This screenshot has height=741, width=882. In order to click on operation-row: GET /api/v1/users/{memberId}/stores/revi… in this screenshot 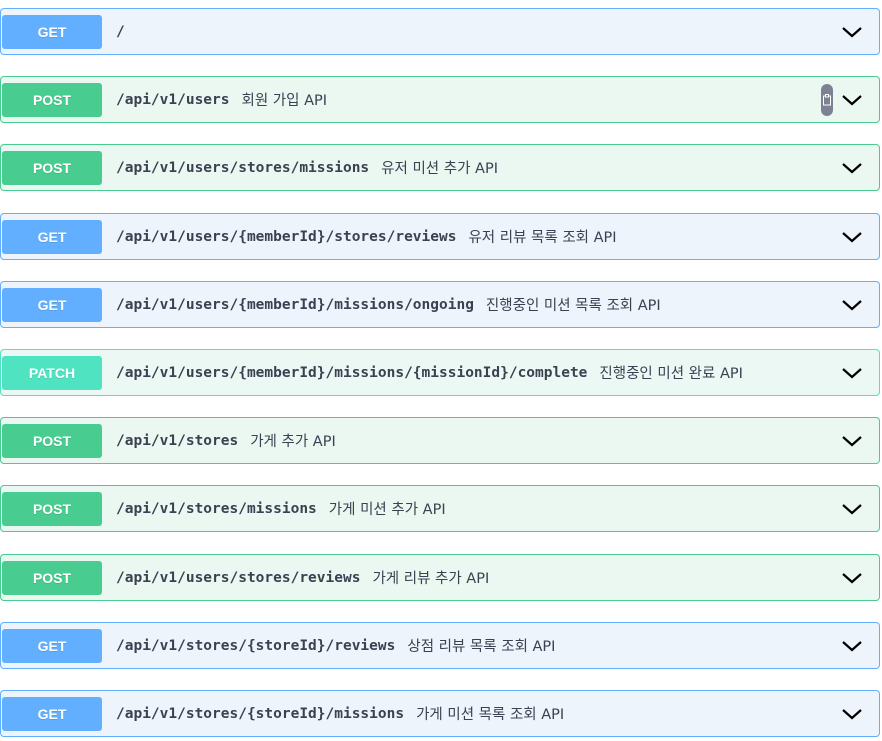, I will do `click(440, 236)`.